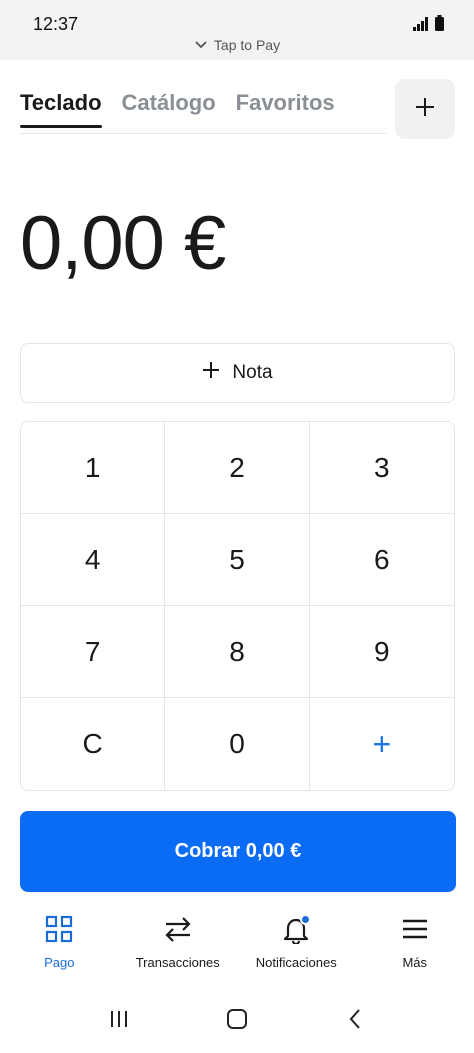  Describe the element at coordinates (169, 109) in the screenshot. I see `tab-catalogo: Catálogo` at that location.